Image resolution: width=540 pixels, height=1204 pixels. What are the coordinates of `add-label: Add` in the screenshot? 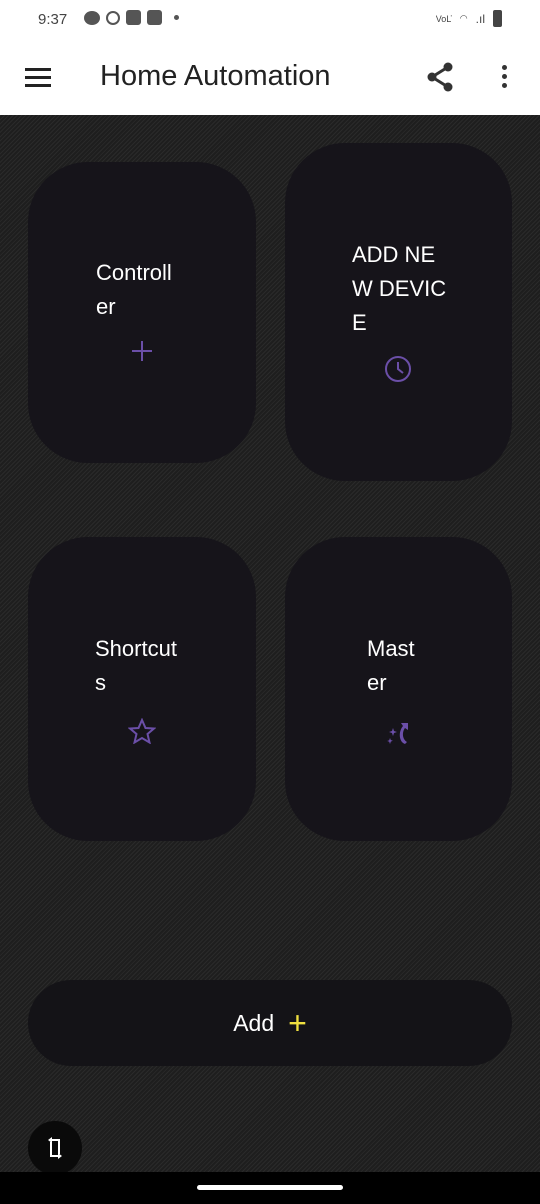 It's located at (254, 1022).